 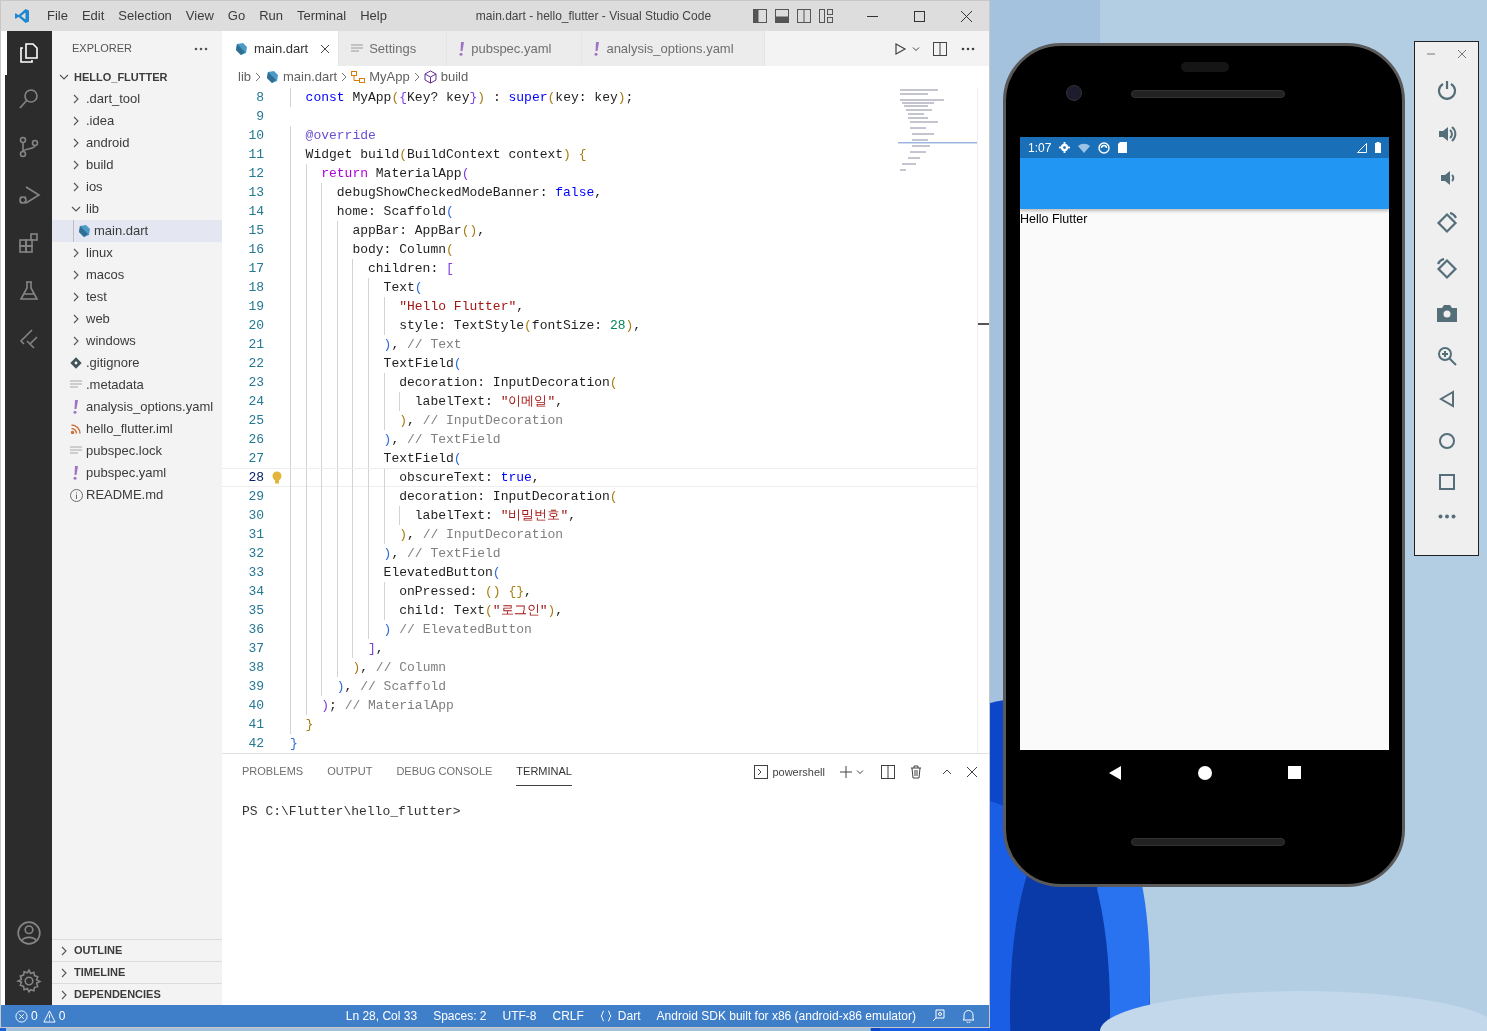 What do you see at coordinates (760, 16) in the screenshot?
I see `sidebar-layout-icon` at bounding box center [760, 16].